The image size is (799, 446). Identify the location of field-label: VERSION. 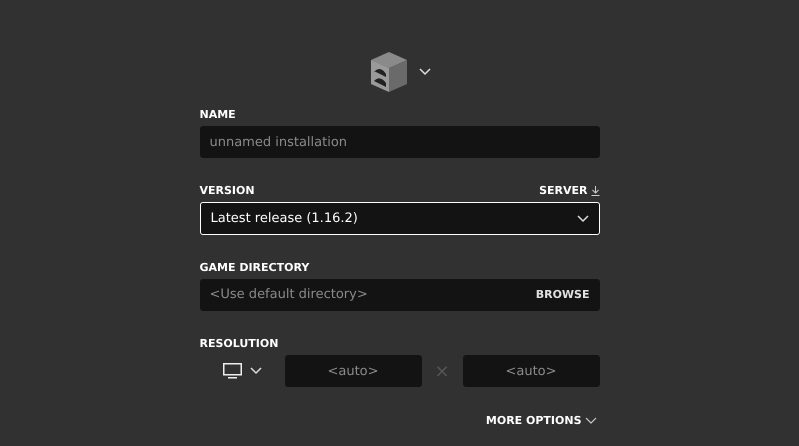
(227, 191).